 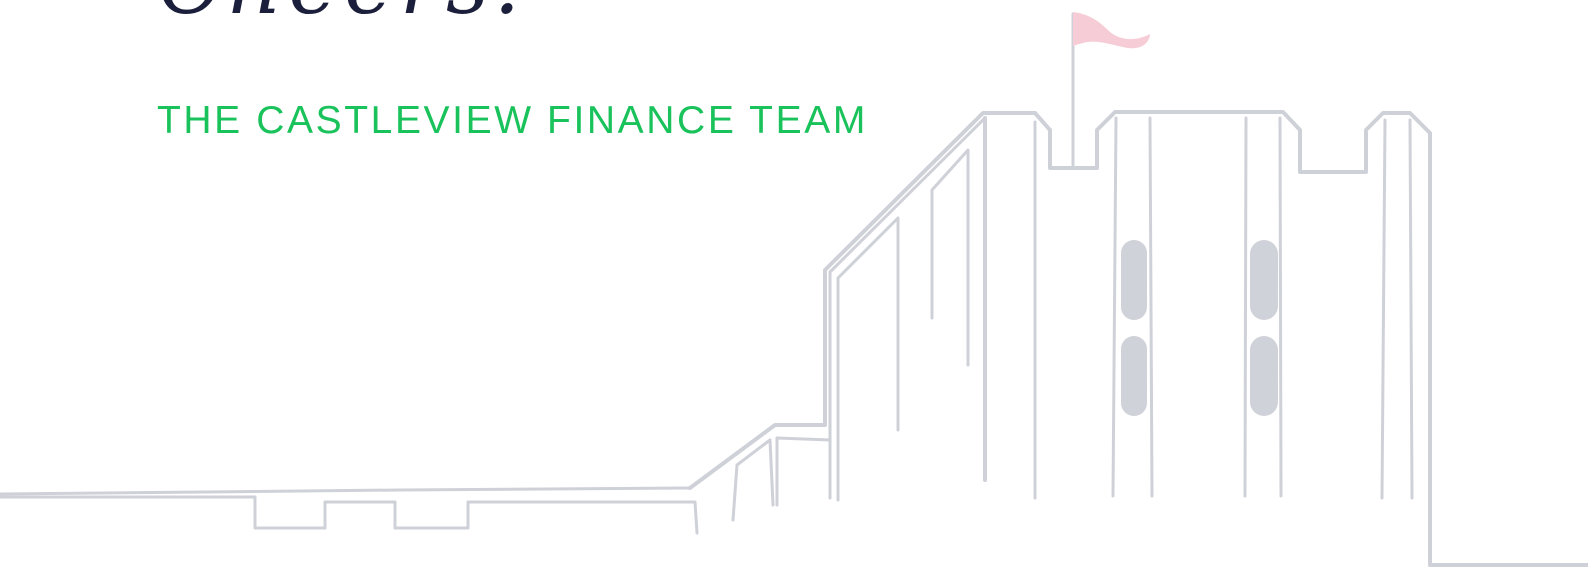 What do you see at coordinates (1199, 328) in the screenshot?
I see `keep-windows` at bounding box center [1199, 328].